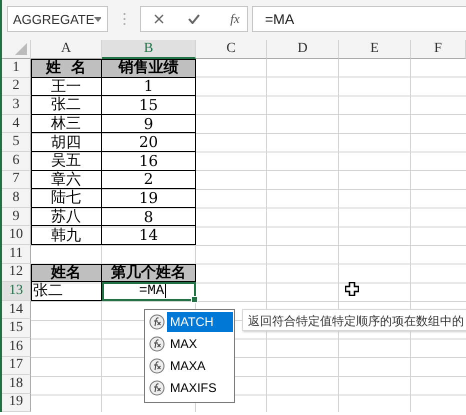 This screenshot has width=466, height=415. I want to click on active-cell: =MA, so click(149, 291).